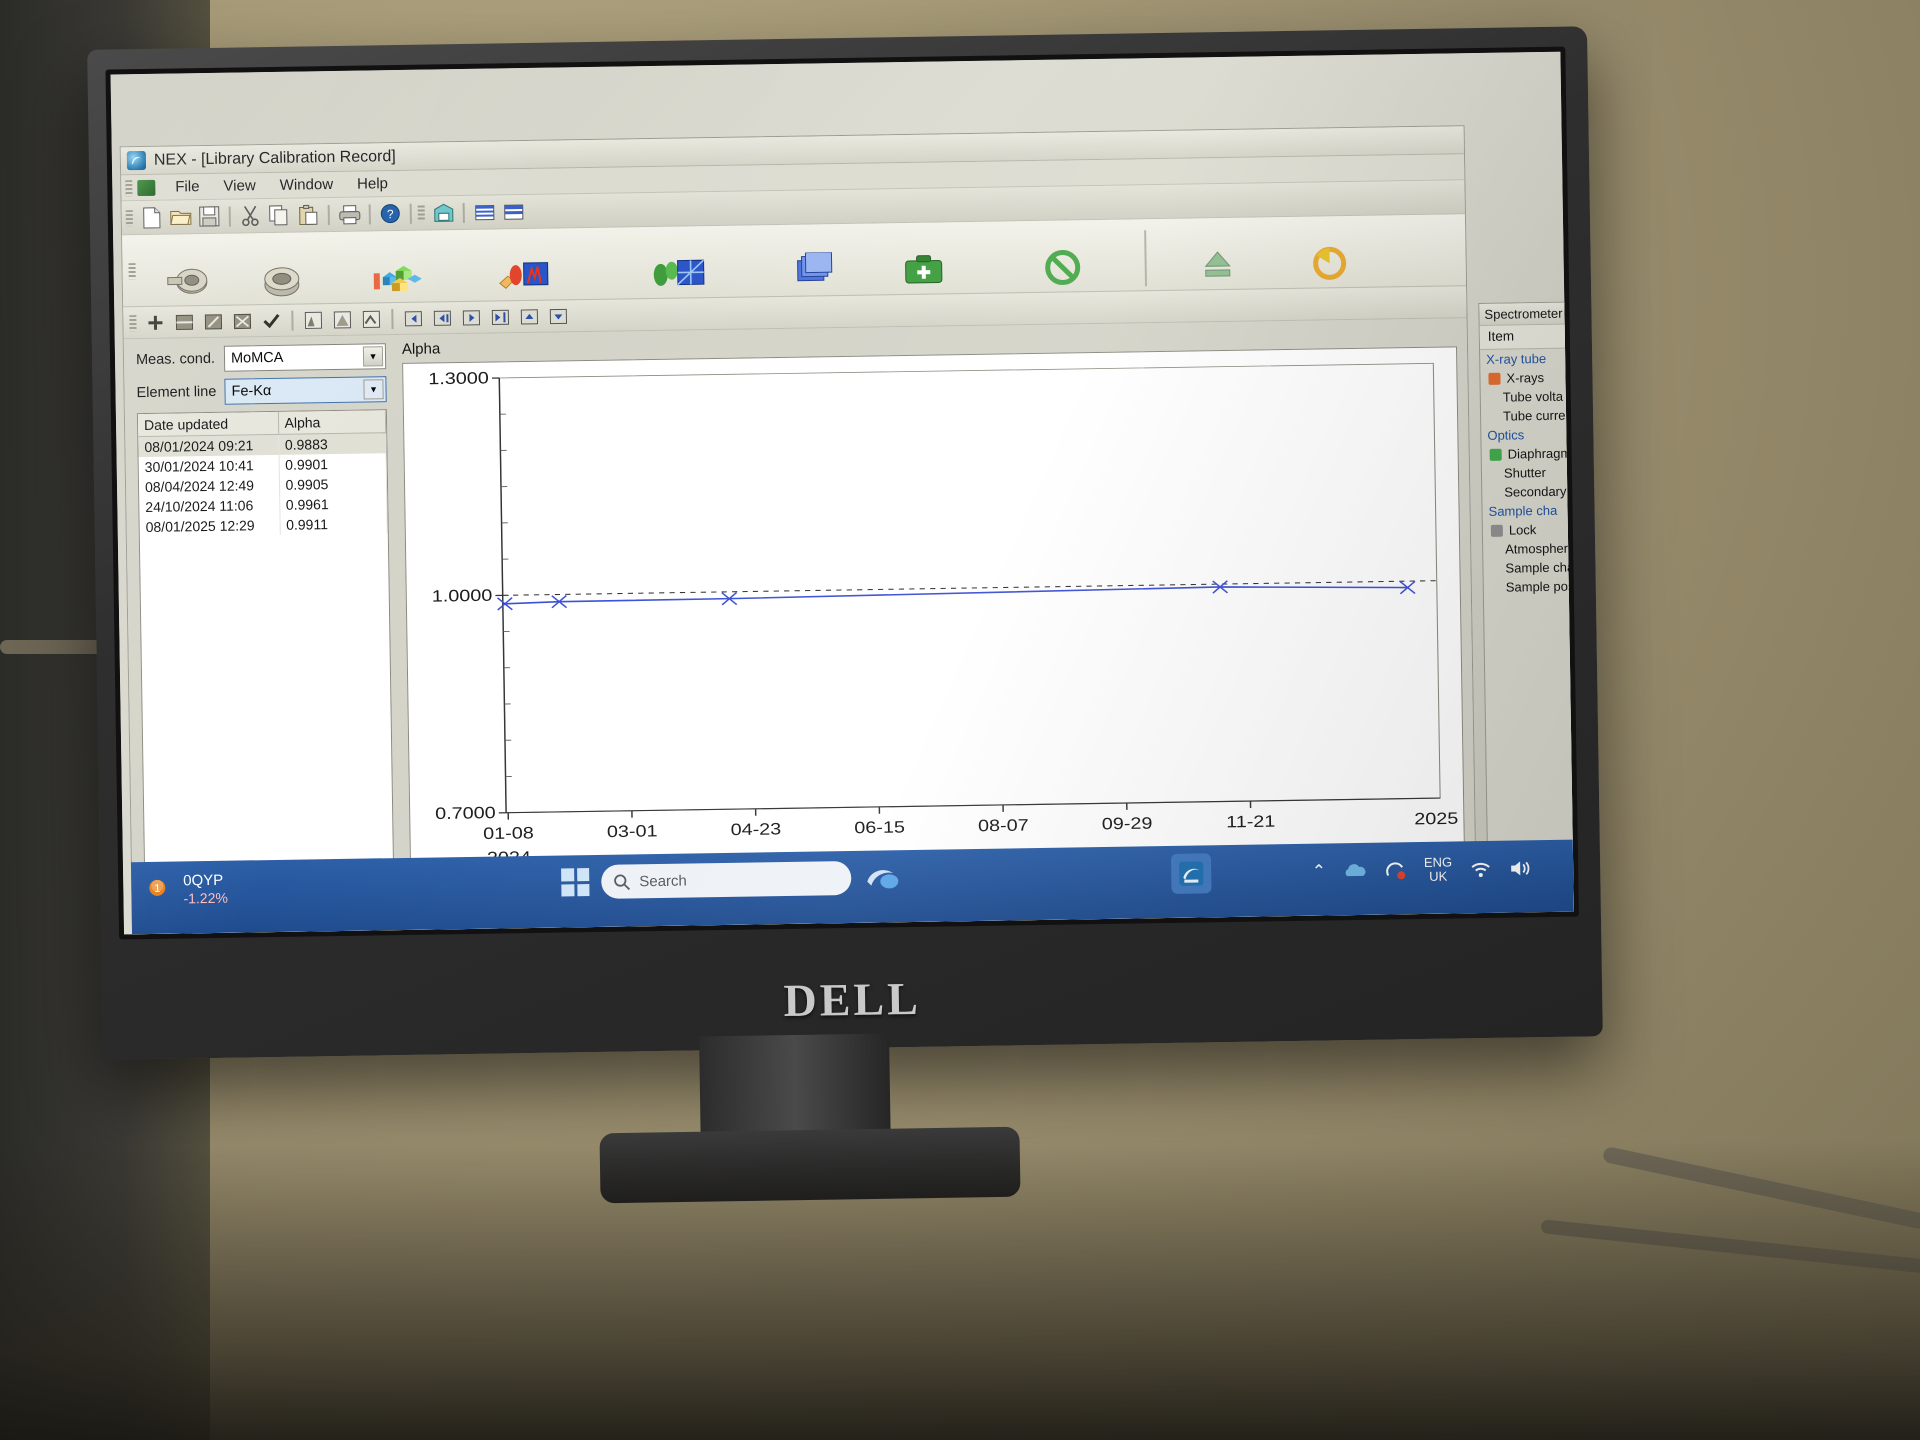  I want to click on nav-up-icon, so click(529, 316).